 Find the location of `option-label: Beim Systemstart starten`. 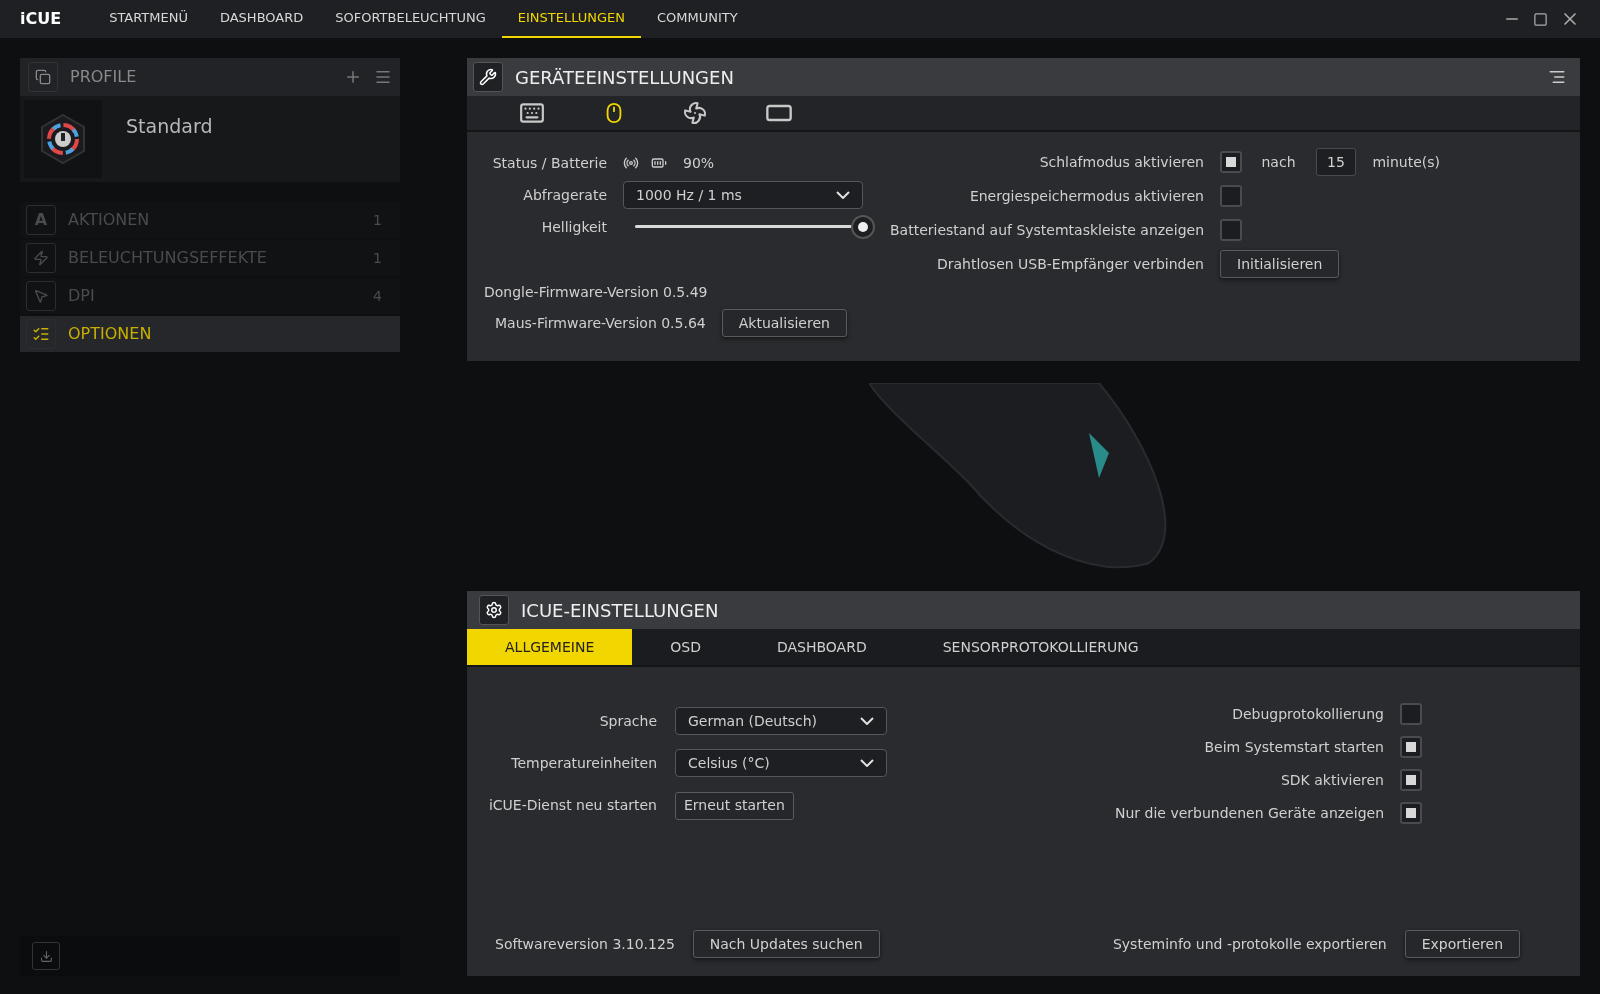

option-label: Beim Systemstart starten is located at coordinates (1294, 747).